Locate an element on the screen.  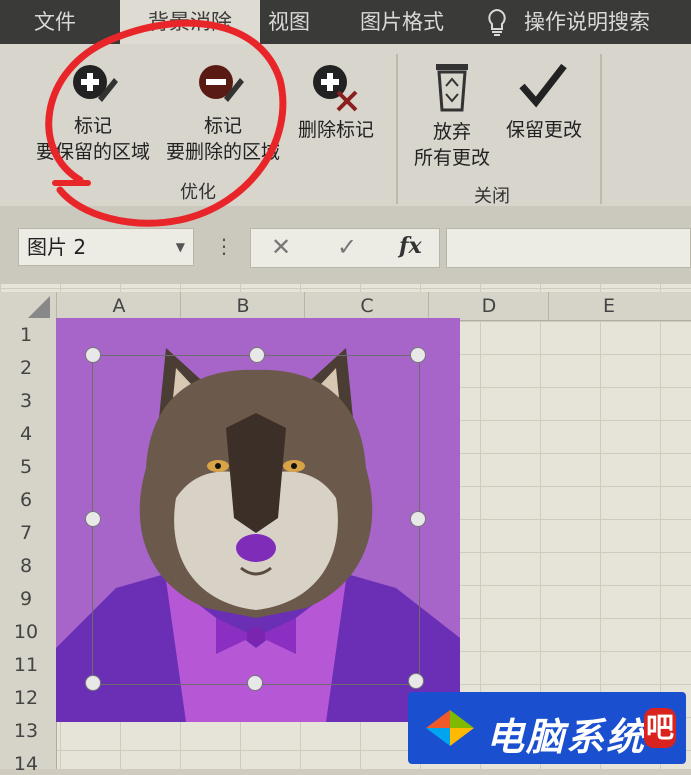
row-header: 5 is located at coordinates (26, 467).